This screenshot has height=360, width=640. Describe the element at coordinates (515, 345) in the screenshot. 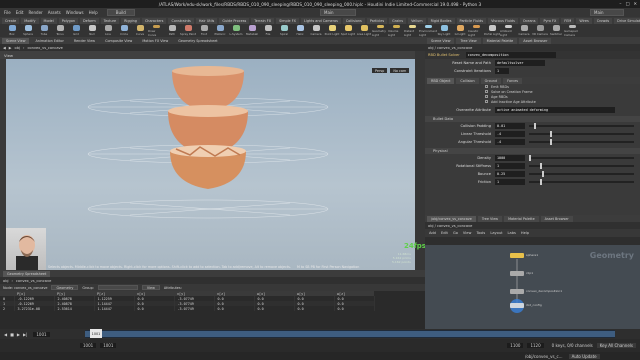

I see `end-frame-field: 1100` at that location.